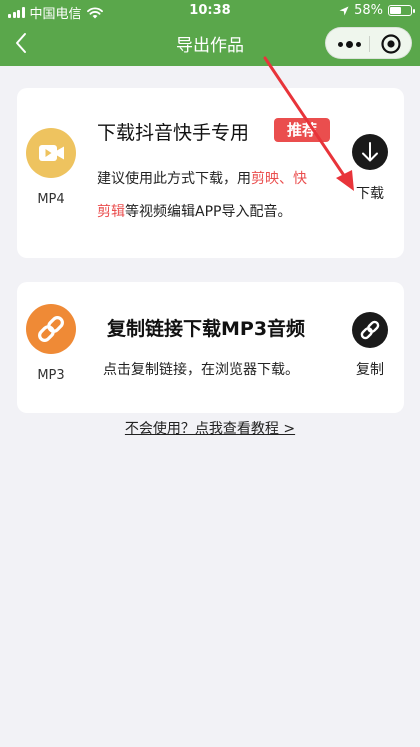 The width and height of the screenshot is (420, 747). Describe the element at coordinates (206, 329) in the screenshot. I see `card-title: 复制链接下载MP3音频` at that location.